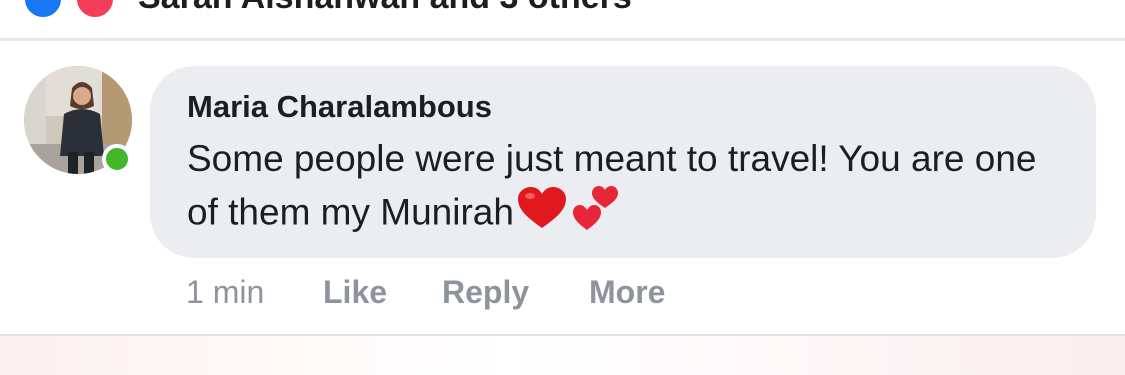 This screenshot has height=375, width=1125. What do you see at coordinates (225, 292) in the screenshot?
I see `comment-timestamp: 1 min` at bounding box center [225, 292].